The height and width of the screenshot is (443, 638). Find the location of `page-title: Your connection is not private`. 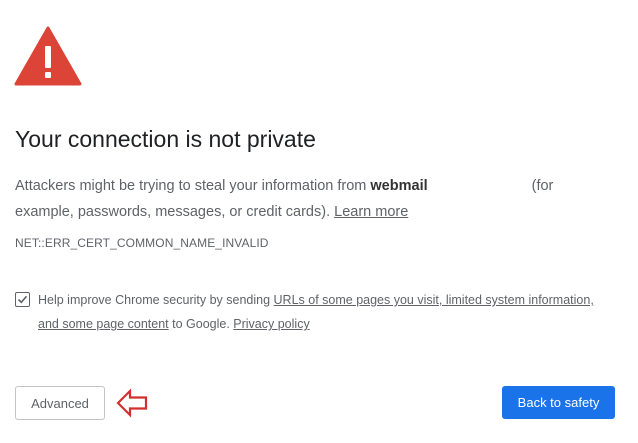

page-title: Your connection is not private is located at coordinates (165, 139).